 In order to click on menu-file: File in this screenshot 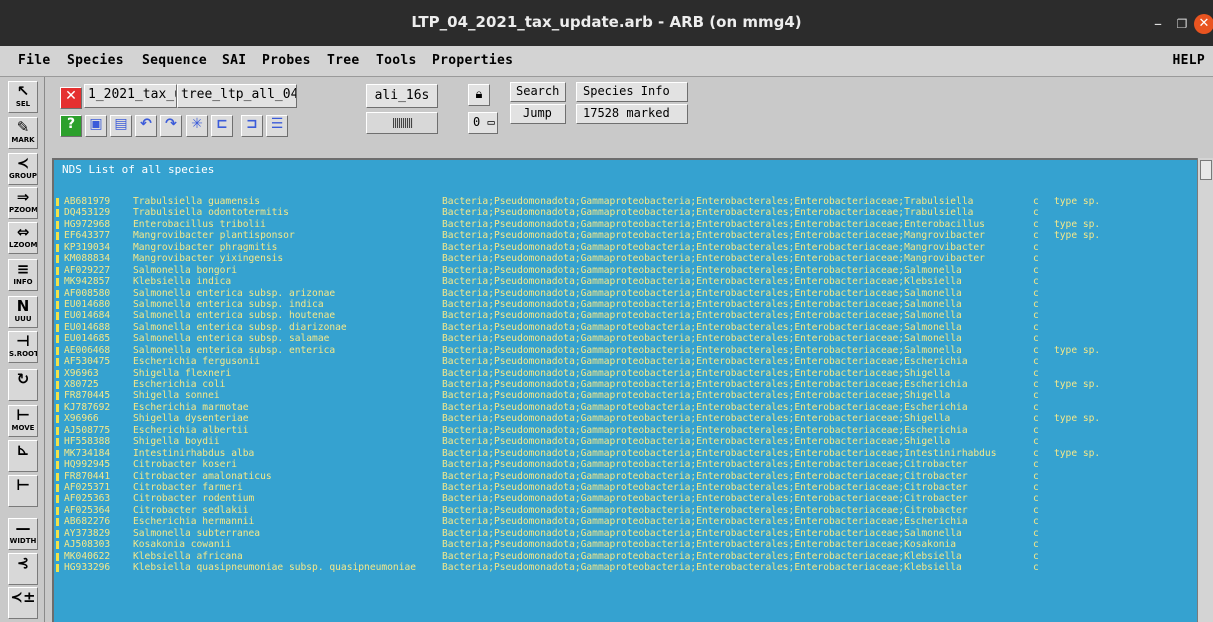, I will do `click(34, 60)`.